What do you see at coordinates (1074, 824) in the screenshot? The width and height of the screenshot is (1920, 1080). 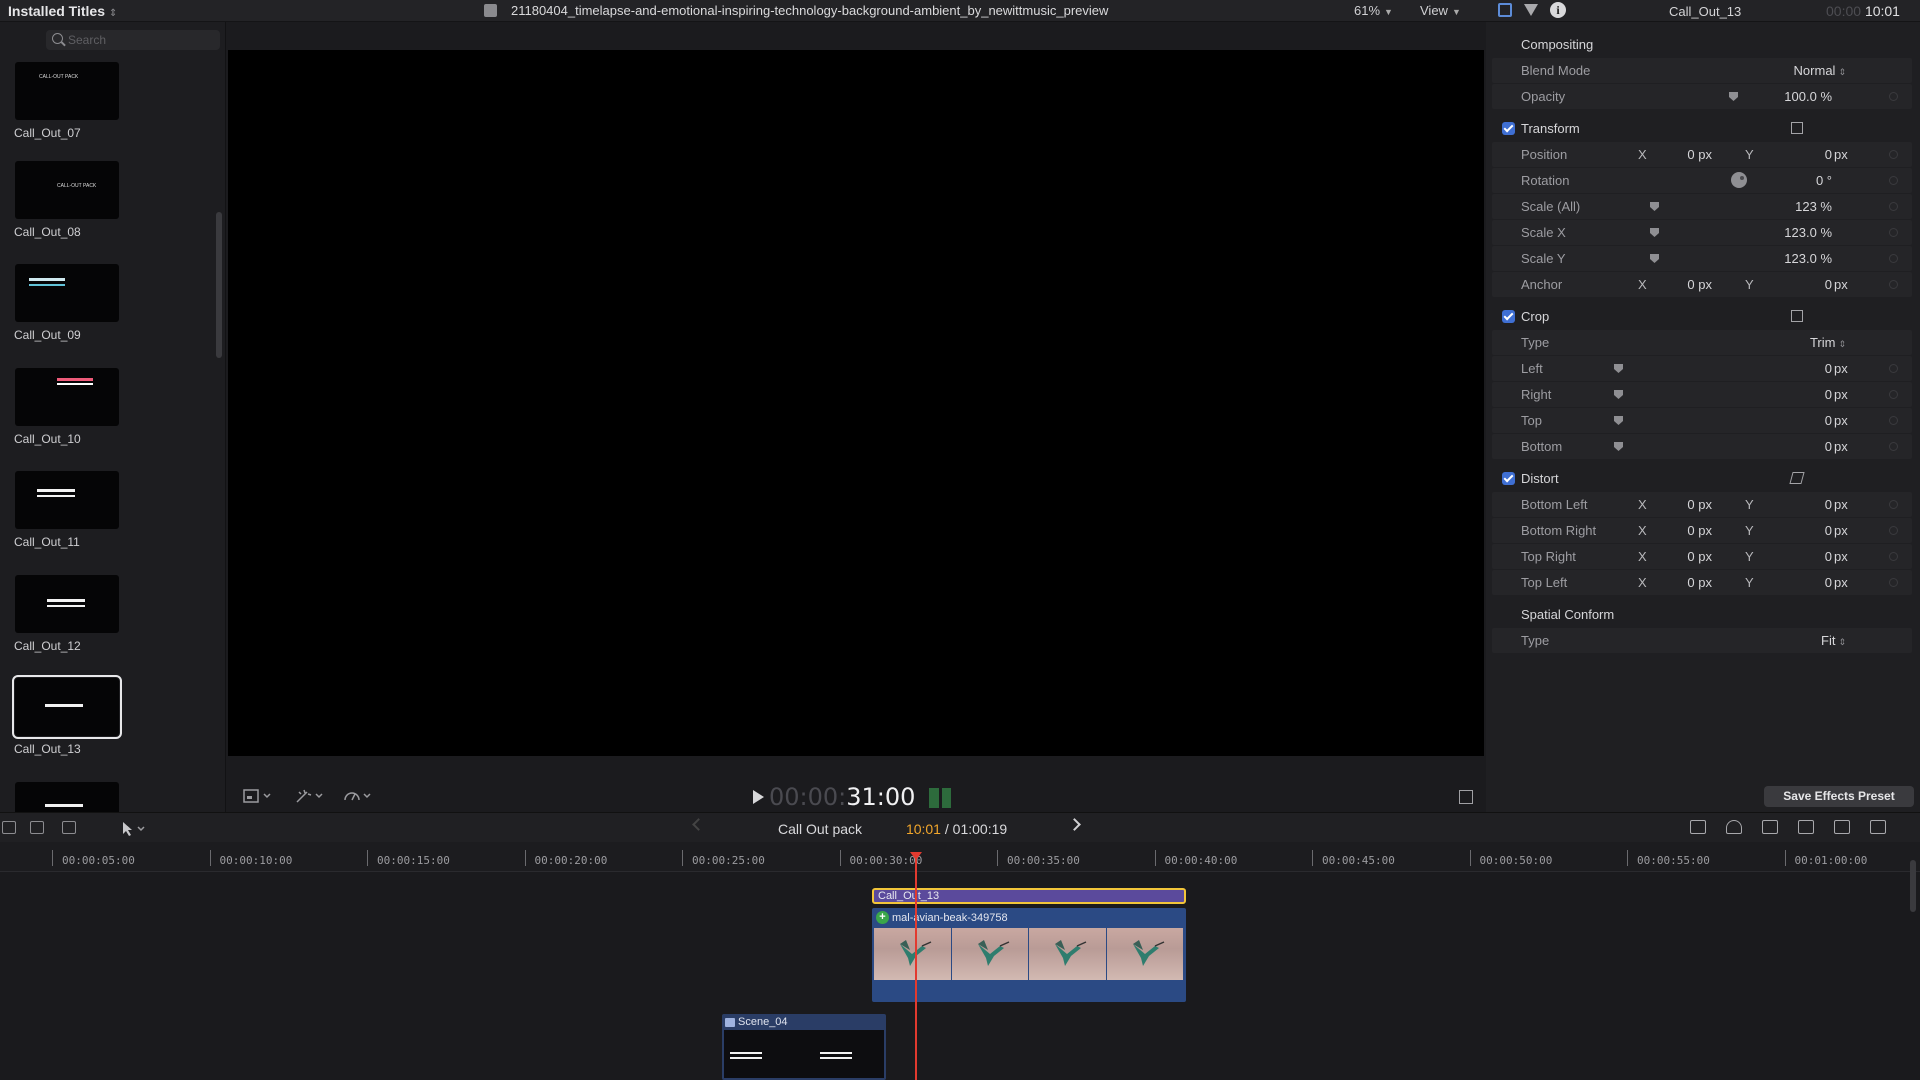 I see `forward-arrow-icon` at bounding box center [1074, 824].